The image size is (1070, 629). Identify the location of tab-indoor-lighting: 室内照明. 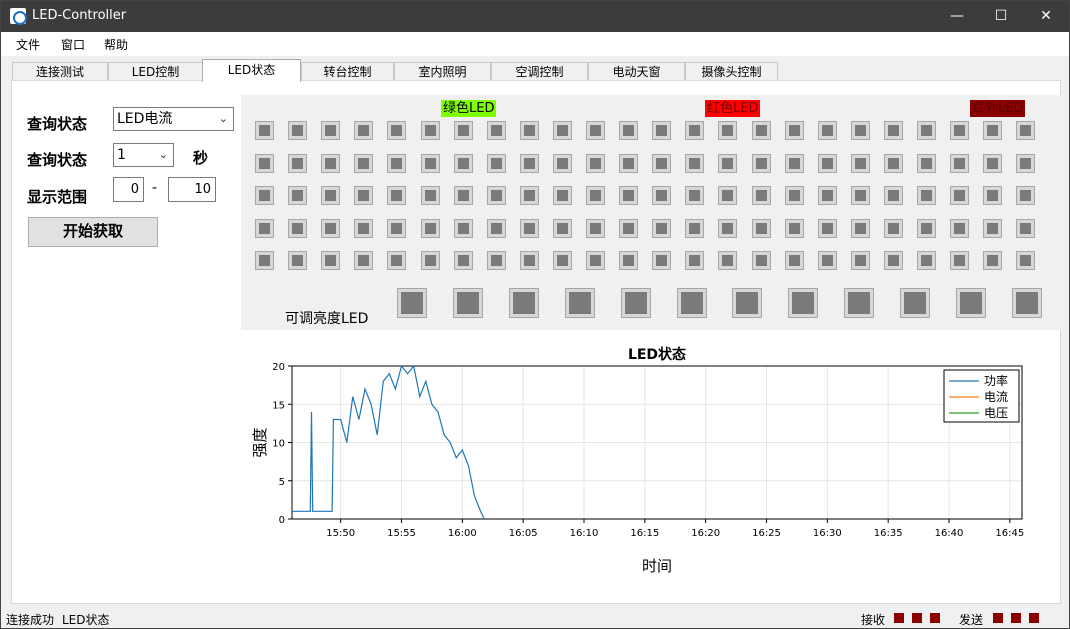
(442, 71).